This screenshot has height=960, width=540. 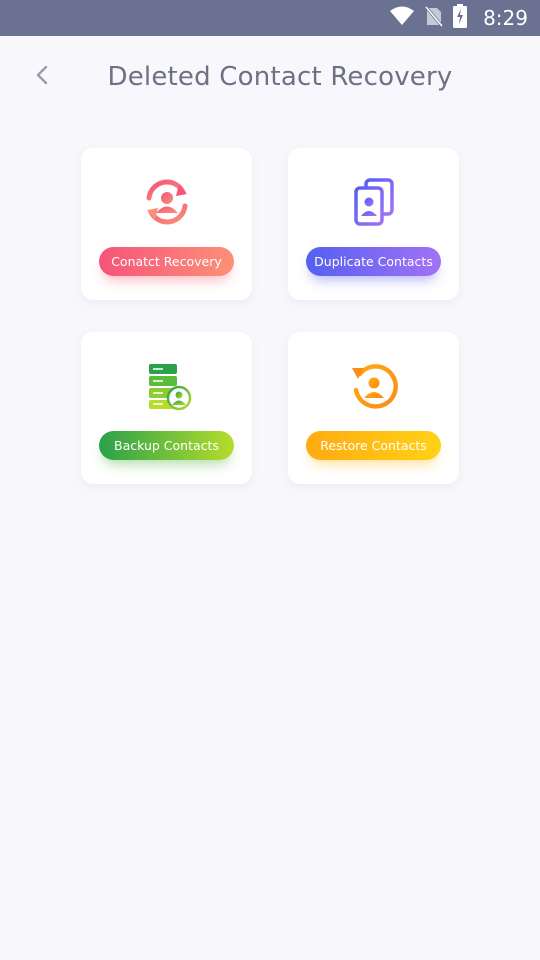 What do you see at coordinates (167, 202) in the screenshot?
I see `contact-recovery-icon` at bounding box center [167, 202].